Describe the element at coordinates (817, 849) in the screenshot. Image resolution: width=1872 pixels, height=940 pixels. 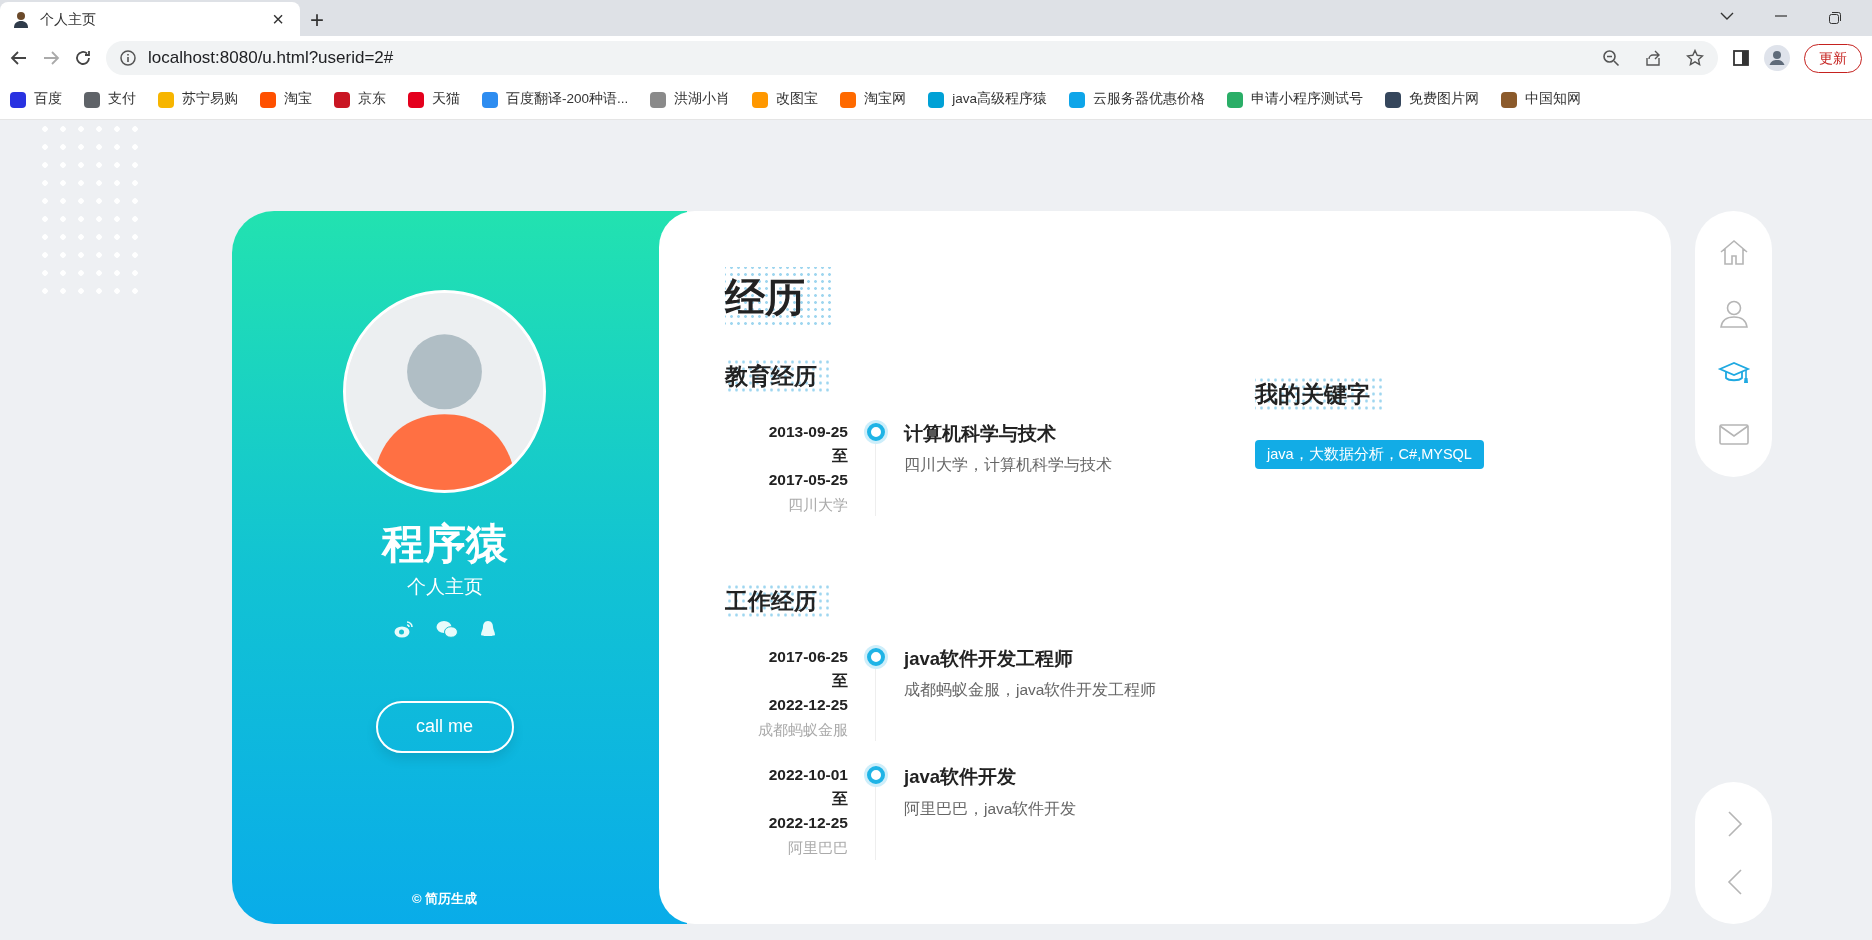
I see `organization-text: 阿里巴巴` at that location.